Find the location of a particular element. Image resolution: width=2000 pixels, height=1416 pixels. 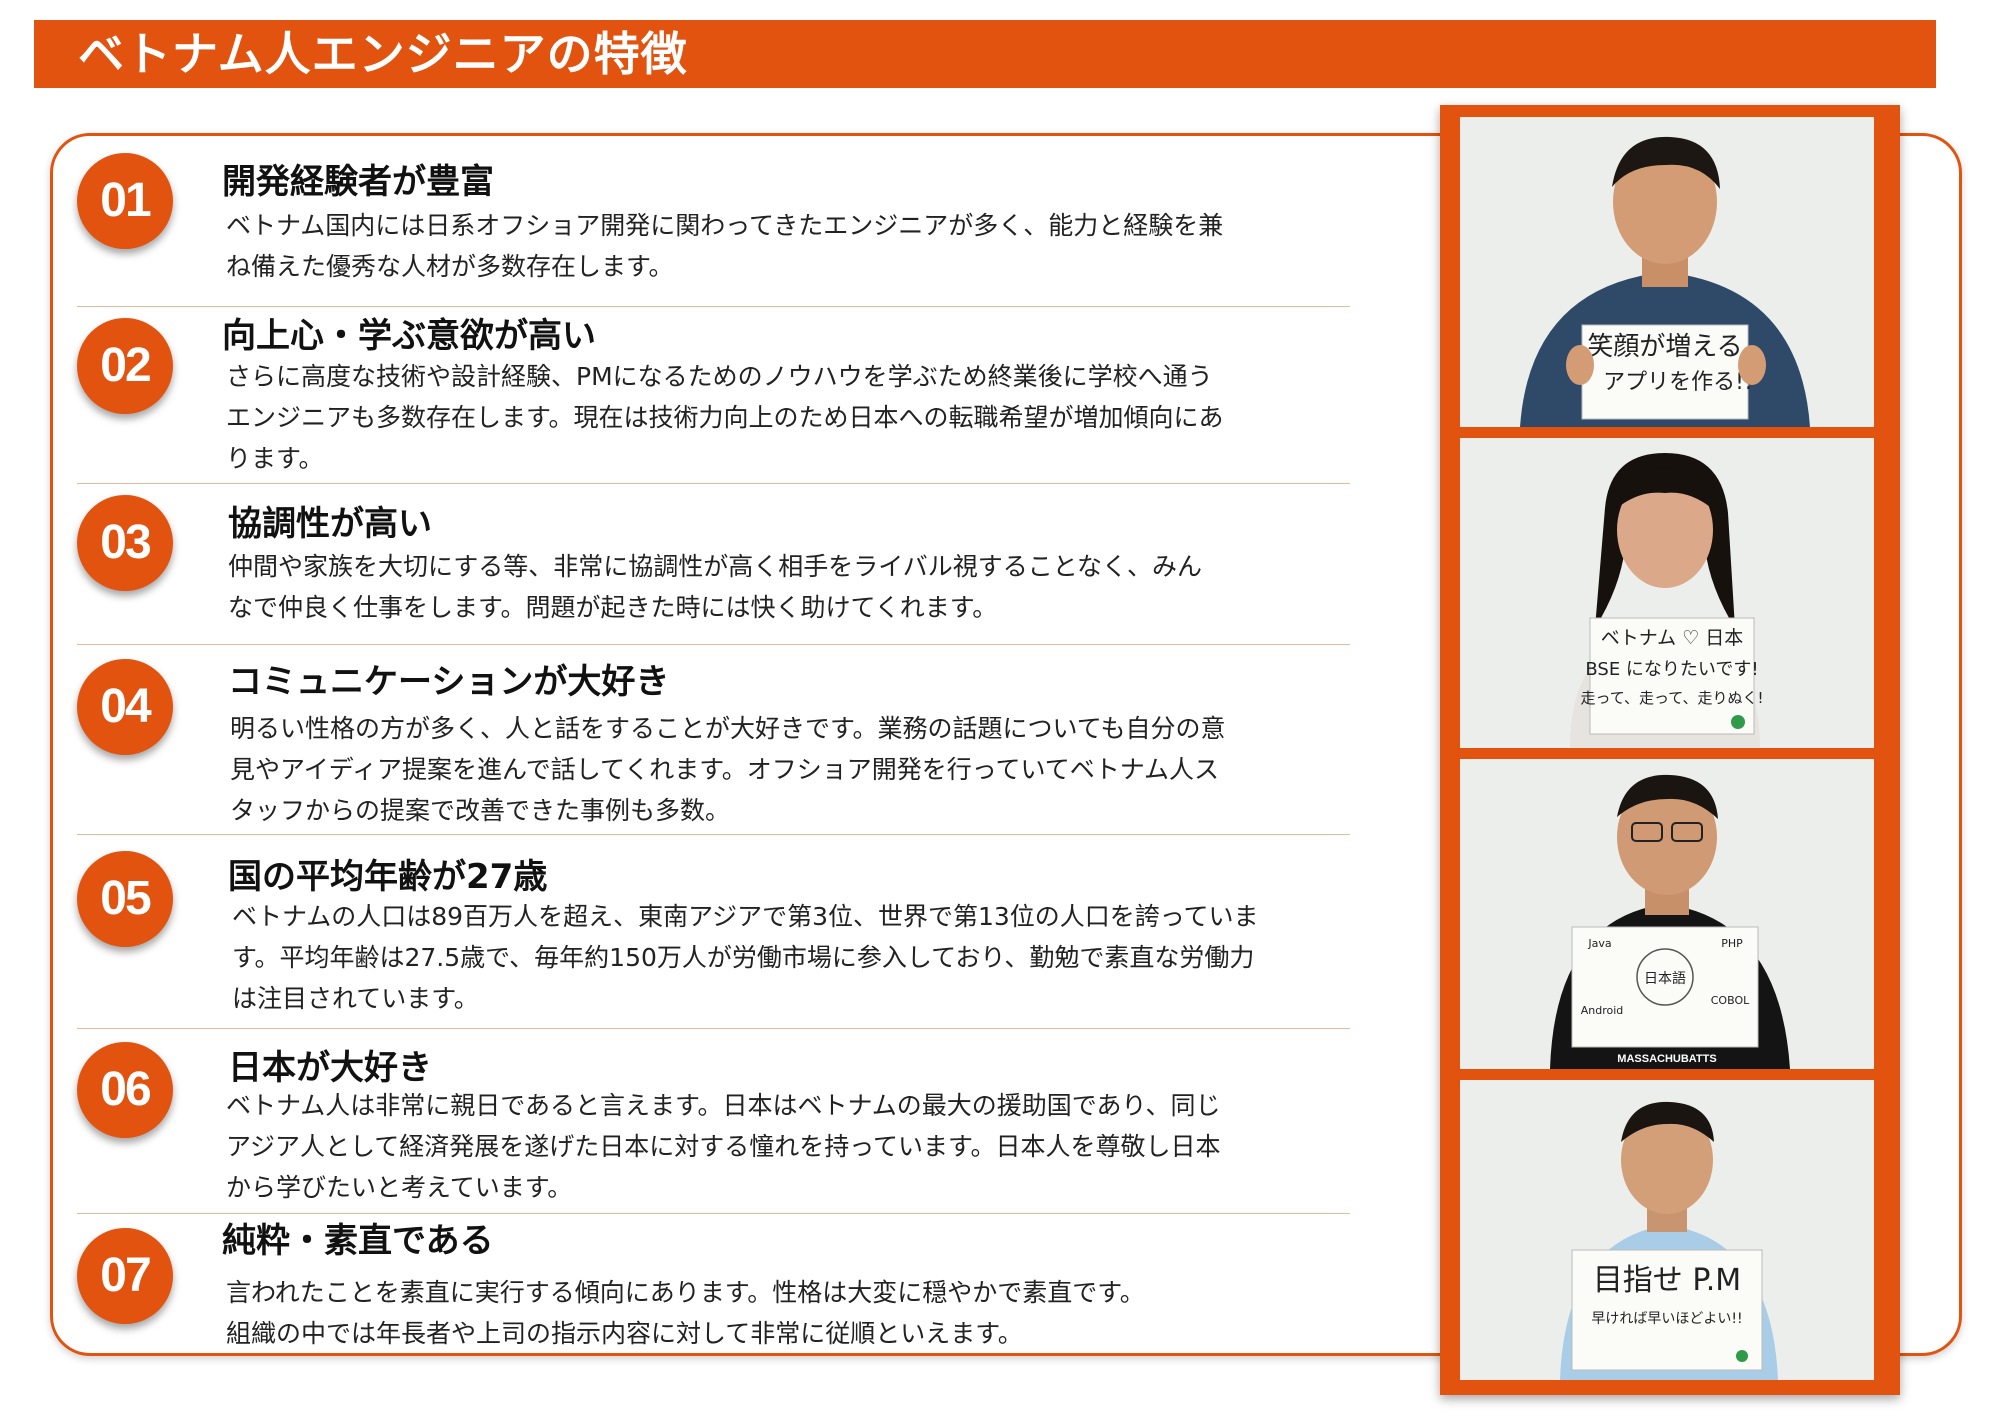

engineer-photo: ベトナム ♡ 日本 BSE になりたいです! 走って、走って、走りぬく! is located at coordinates (1667, 593).